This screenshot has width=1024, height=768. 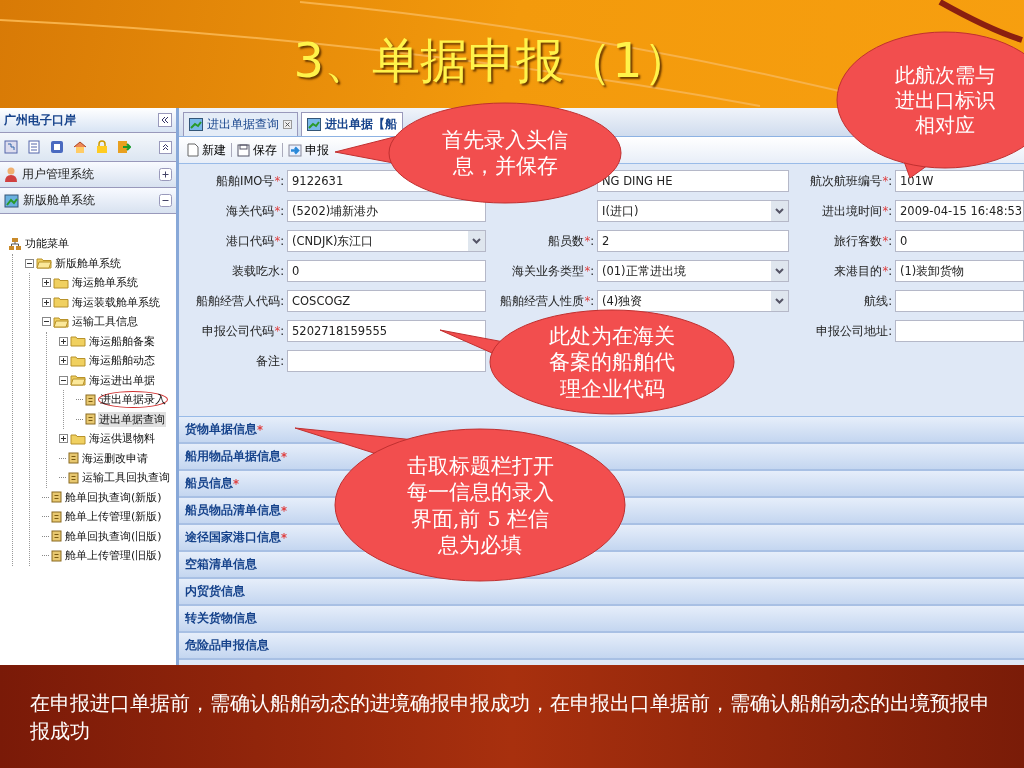 What do you see at coordinates (878, 300) in the screenshot?
I see `field-label: 航线:` at bounding box center [878, 300].